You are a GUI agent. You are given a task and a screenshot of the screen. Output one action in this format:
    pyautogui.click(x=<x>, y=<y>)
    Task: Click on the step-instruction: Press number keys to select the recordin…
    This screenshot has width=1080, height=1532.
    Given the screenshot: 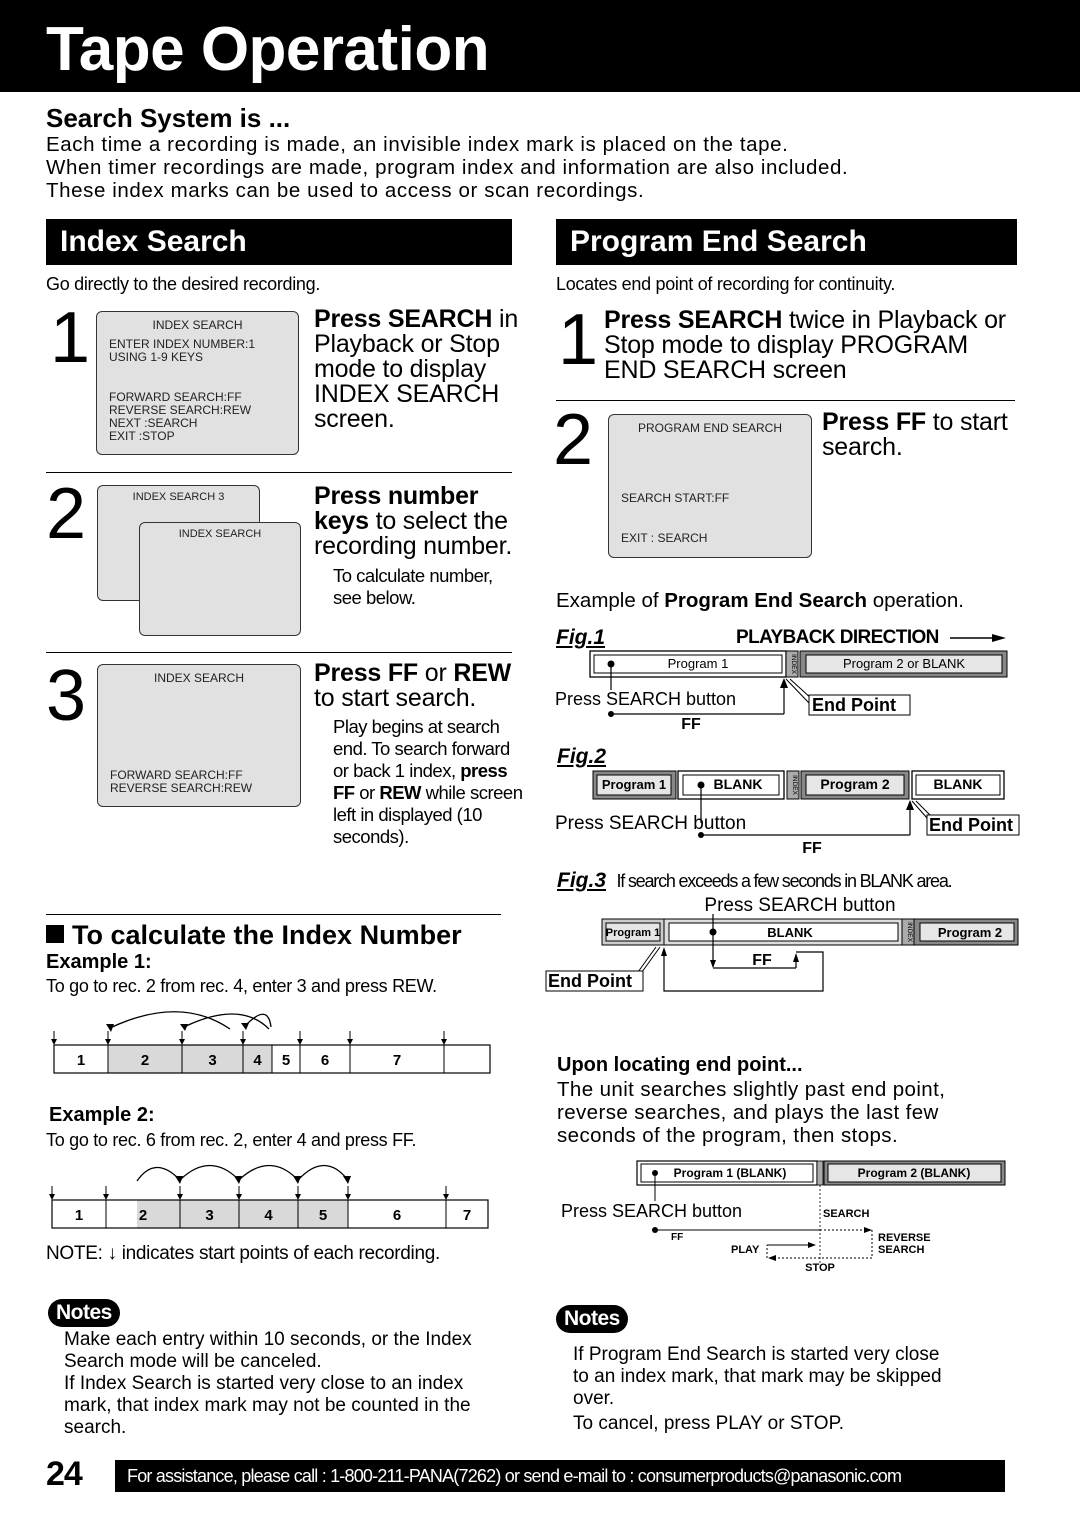 What is the action you would take?
    pyautogui.click(x=419, y=521)
    